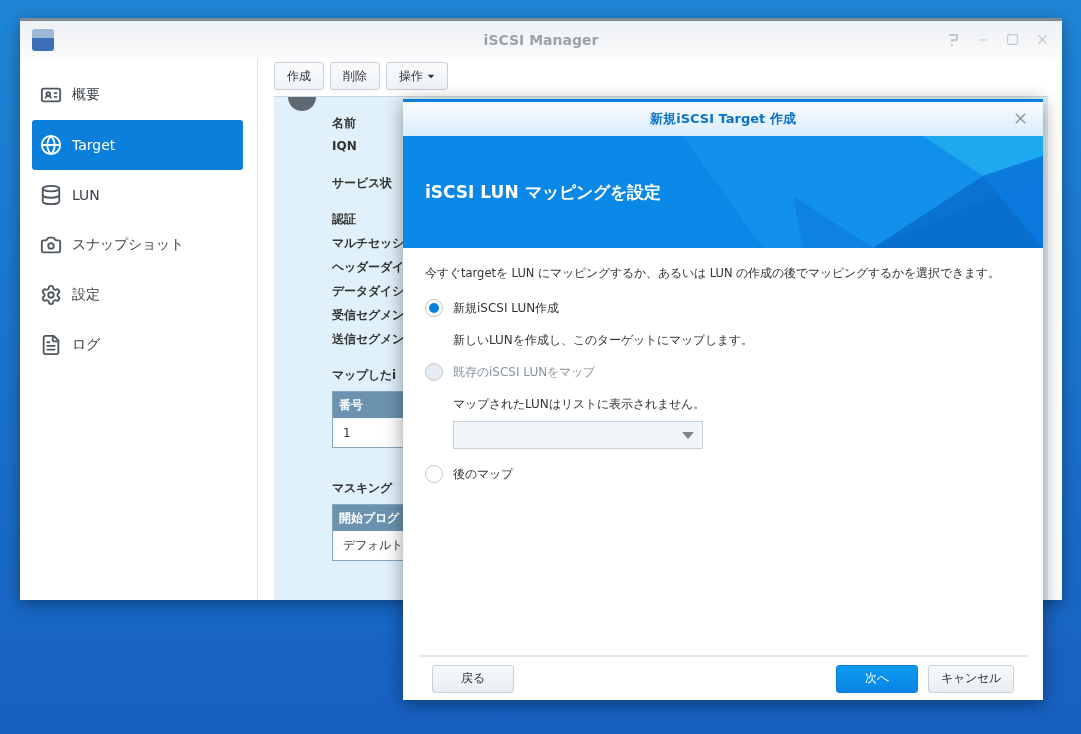 Image resolution: width=1081 pixels, height=734 pixels. I want to click on app-icon, so click(43, 39).